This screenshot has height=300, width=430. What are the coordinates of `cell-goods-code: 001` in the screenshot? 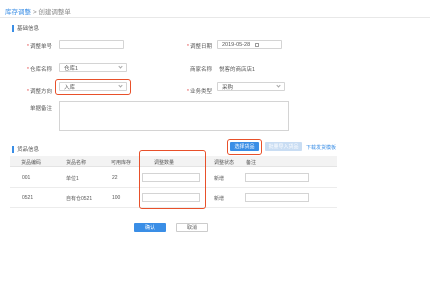 It's located at (26, 178).